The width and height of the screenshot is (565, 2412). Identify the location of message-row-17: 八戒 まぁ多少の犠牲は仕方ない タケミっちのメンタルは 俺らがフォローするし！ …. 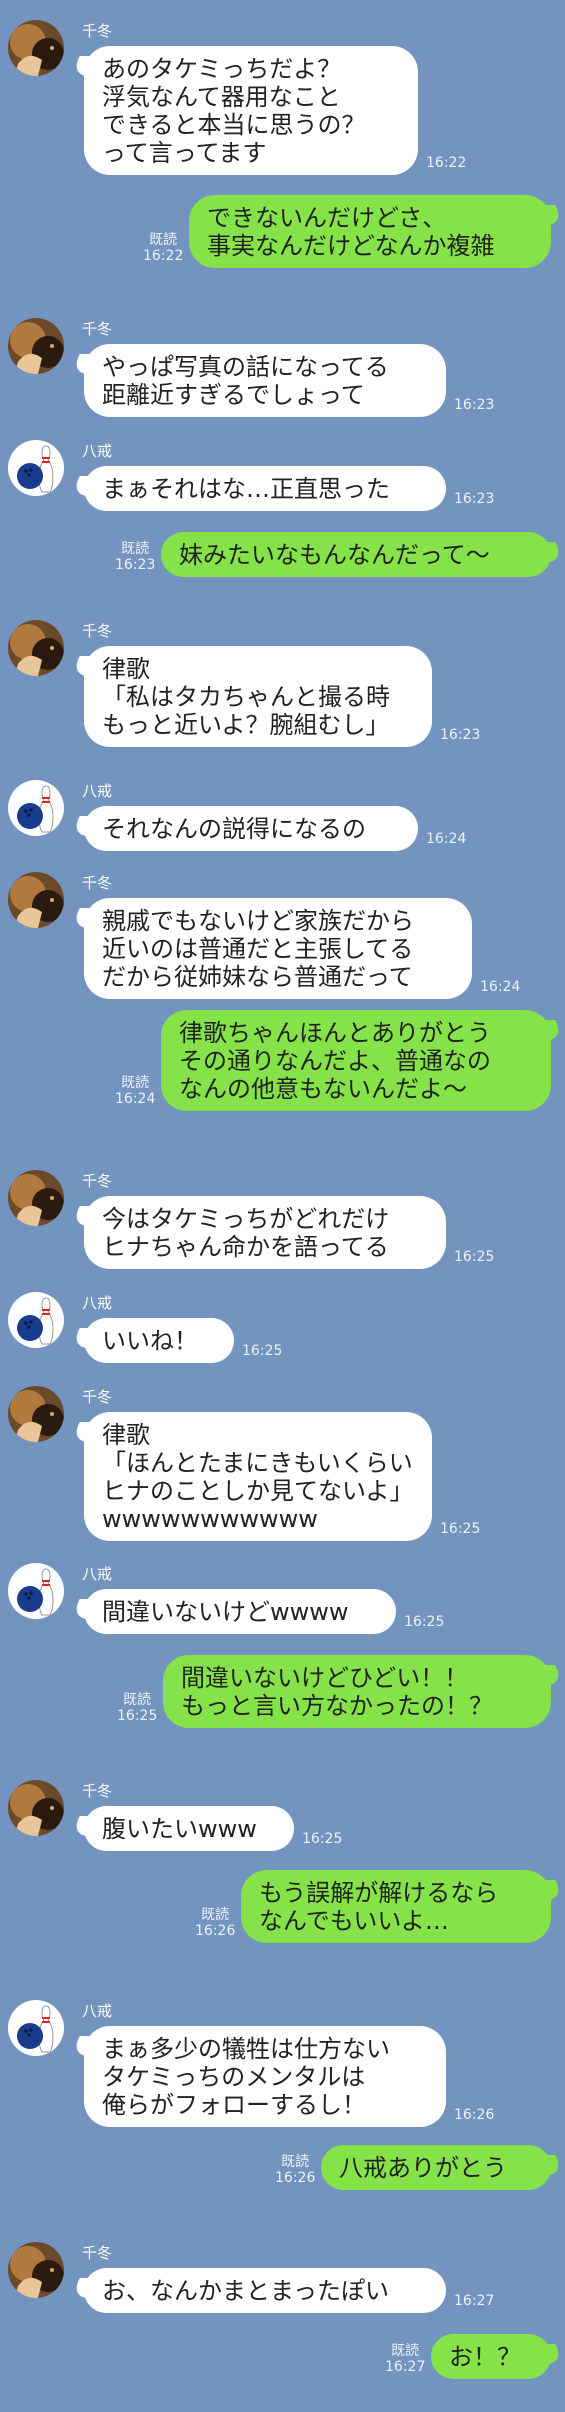
(282, 2063).